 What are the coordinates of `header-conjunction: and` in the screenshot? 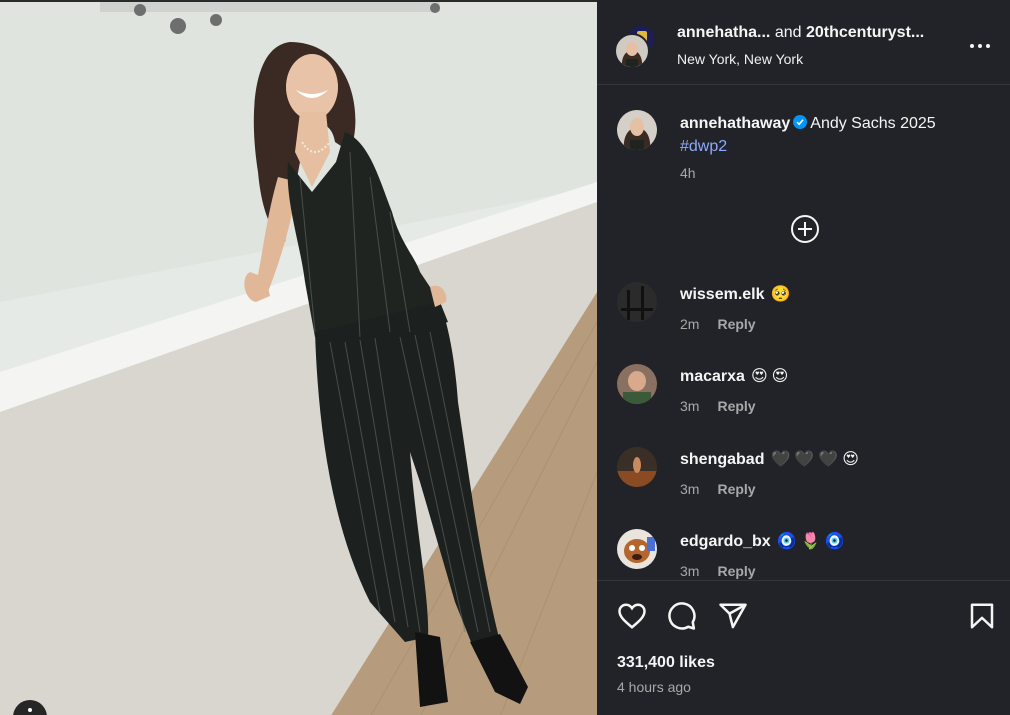 It's located at (788, 32).